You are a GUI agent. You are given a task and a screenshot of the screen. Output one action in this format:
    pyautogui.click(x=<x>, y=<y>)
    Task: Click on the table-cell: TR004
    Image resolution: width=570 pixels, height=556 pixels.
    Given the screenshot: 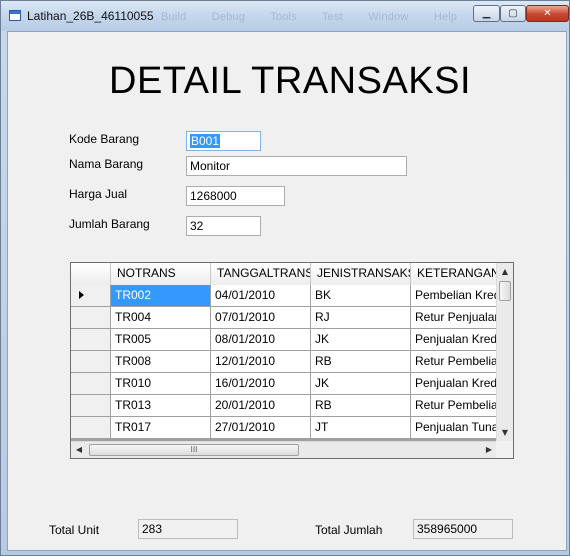 What is the action you would take?
    pyautogui.click(x=161, y=317)
    